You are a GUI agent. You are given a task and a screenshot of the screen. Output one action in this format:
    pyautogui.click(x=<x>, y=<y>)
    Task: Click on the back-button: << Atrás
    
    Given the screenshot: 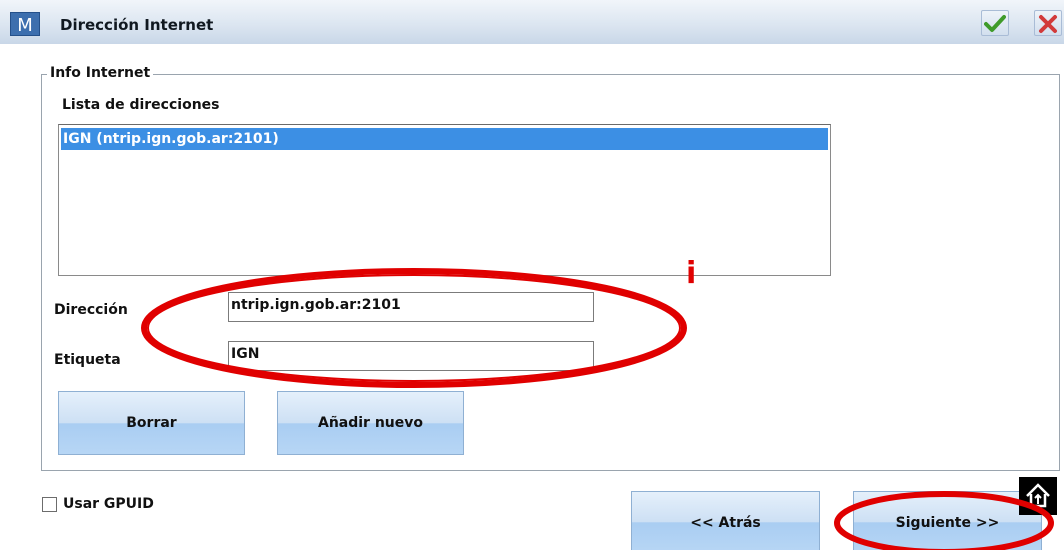 What is the action you would take?
    pyautogui.click(x=725, y=520)
    